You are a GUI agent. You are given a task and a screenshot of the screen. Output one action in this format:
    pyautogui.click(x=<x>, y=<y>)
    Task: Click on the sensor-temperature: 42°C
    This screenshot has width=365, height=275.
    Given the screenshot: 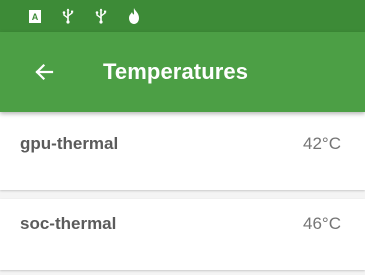 What is the action you would take?
    pyautogui.click(x=322, y=143)
    